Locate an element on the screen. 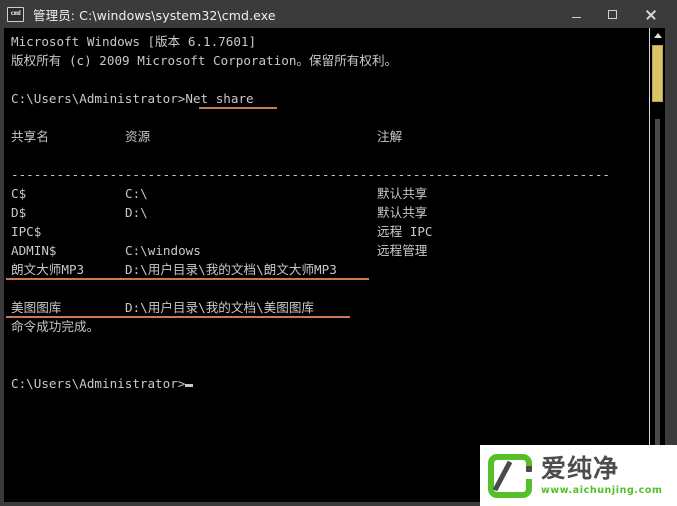 This screenshot has width=677, height=506. scroll-up-button is located at coordinates (657, 35).